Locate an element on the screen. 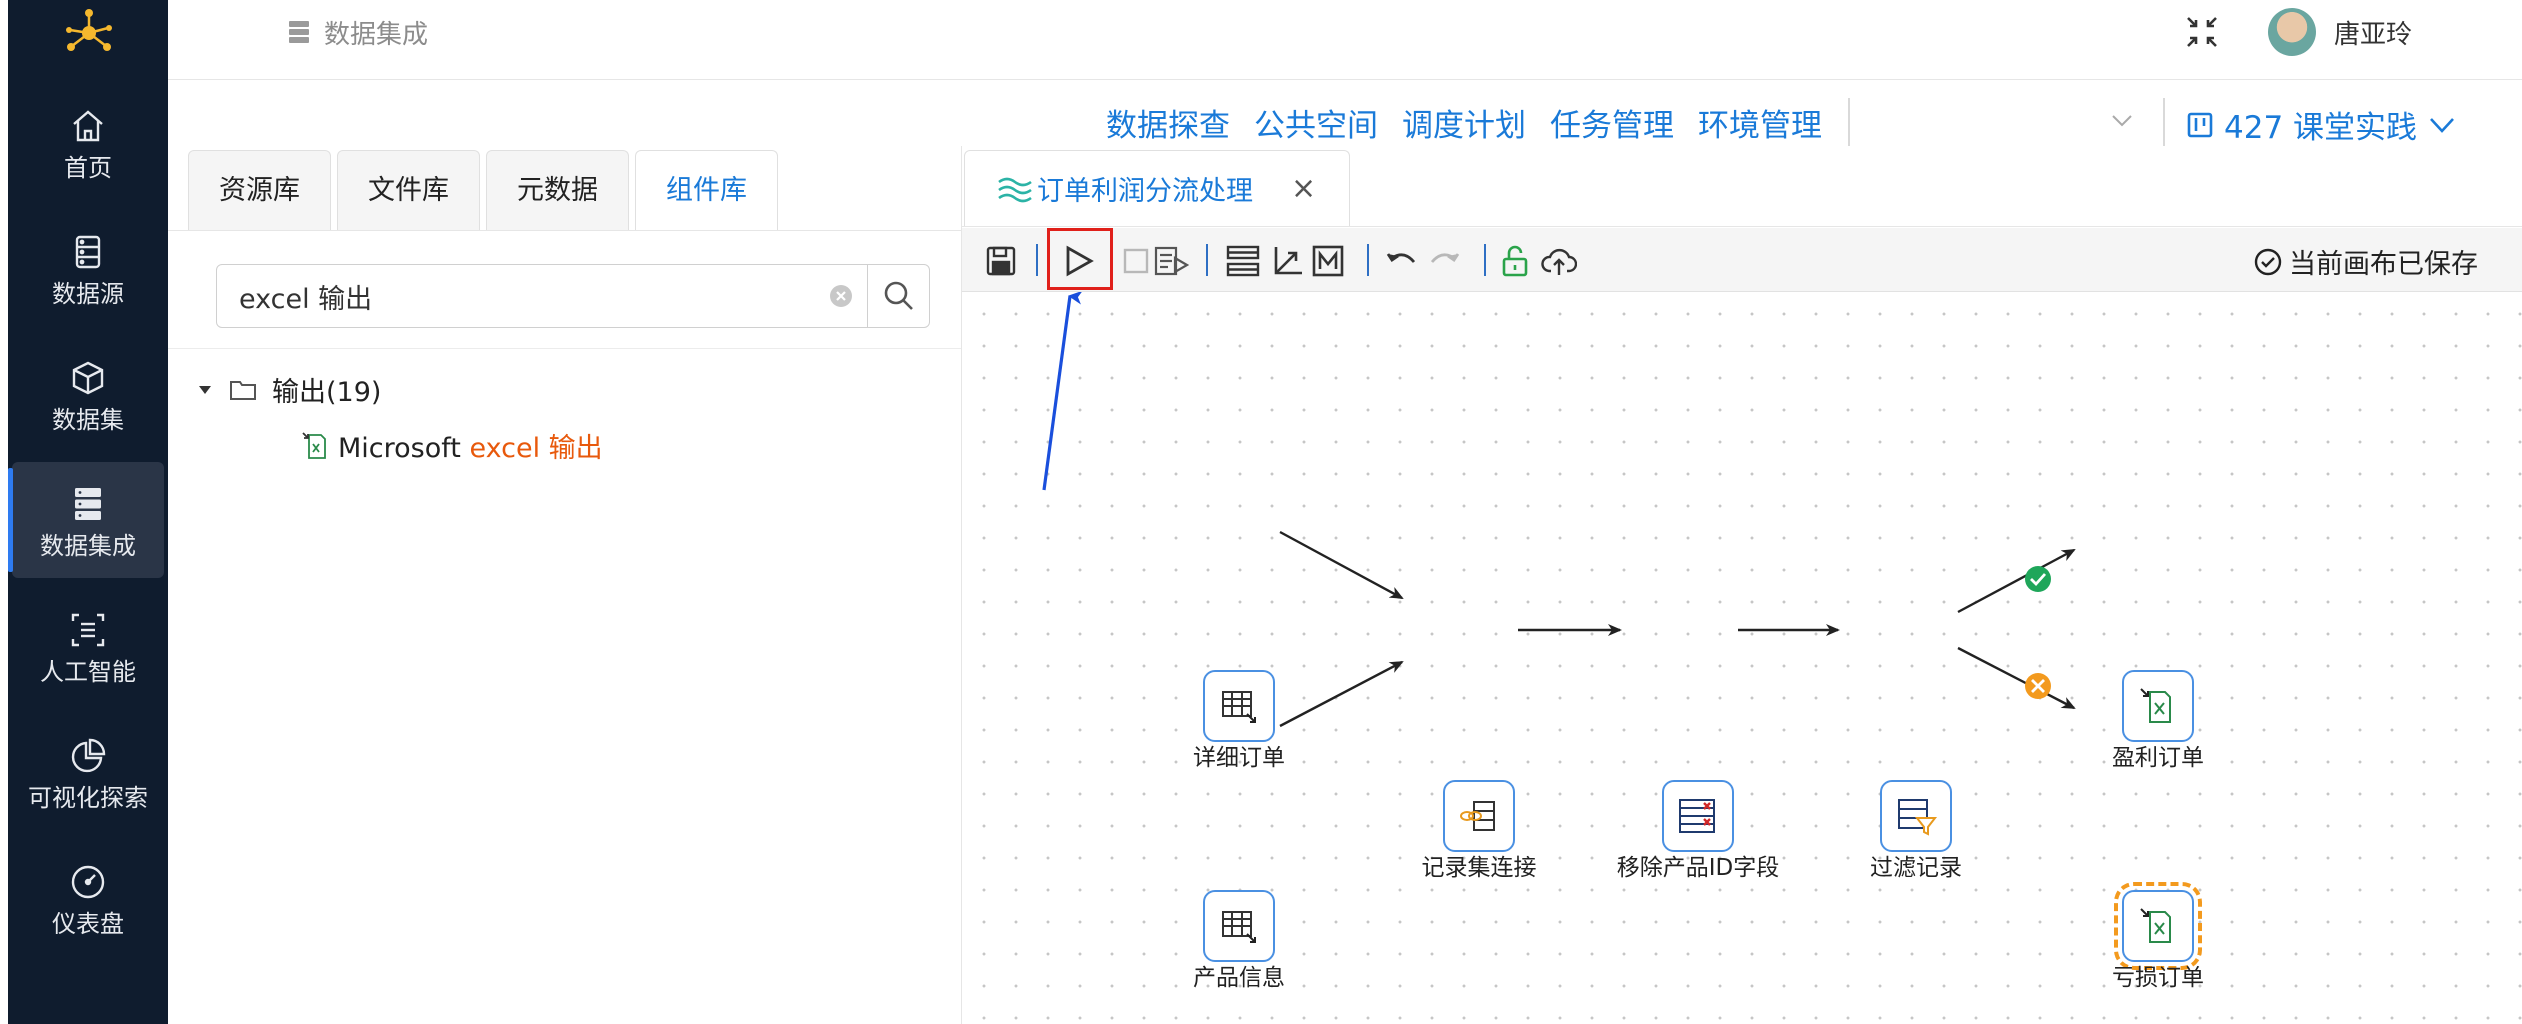 Image resolution: width=2522 pixels, height=1024 pixels. publish-button is located at coordinates (1559, 261).